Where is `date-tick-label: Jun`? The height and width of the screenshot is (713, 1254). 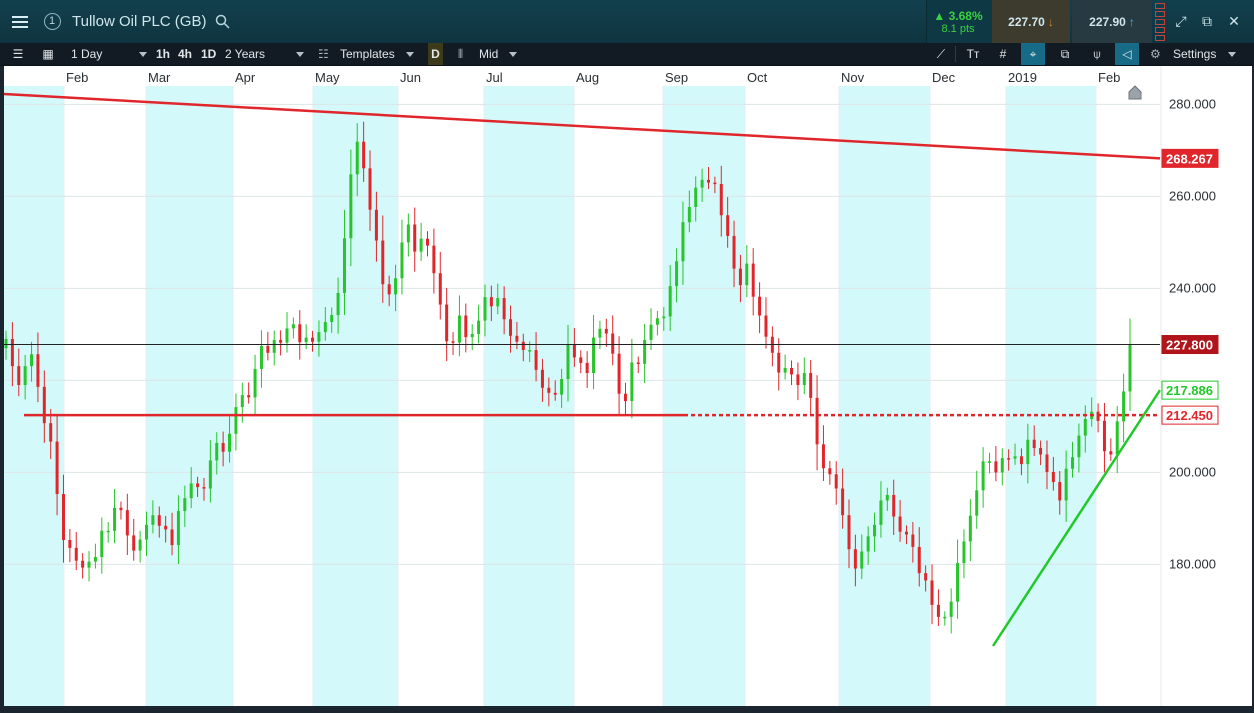 date-tick-label: Jun is located at coordinates (410, 77).